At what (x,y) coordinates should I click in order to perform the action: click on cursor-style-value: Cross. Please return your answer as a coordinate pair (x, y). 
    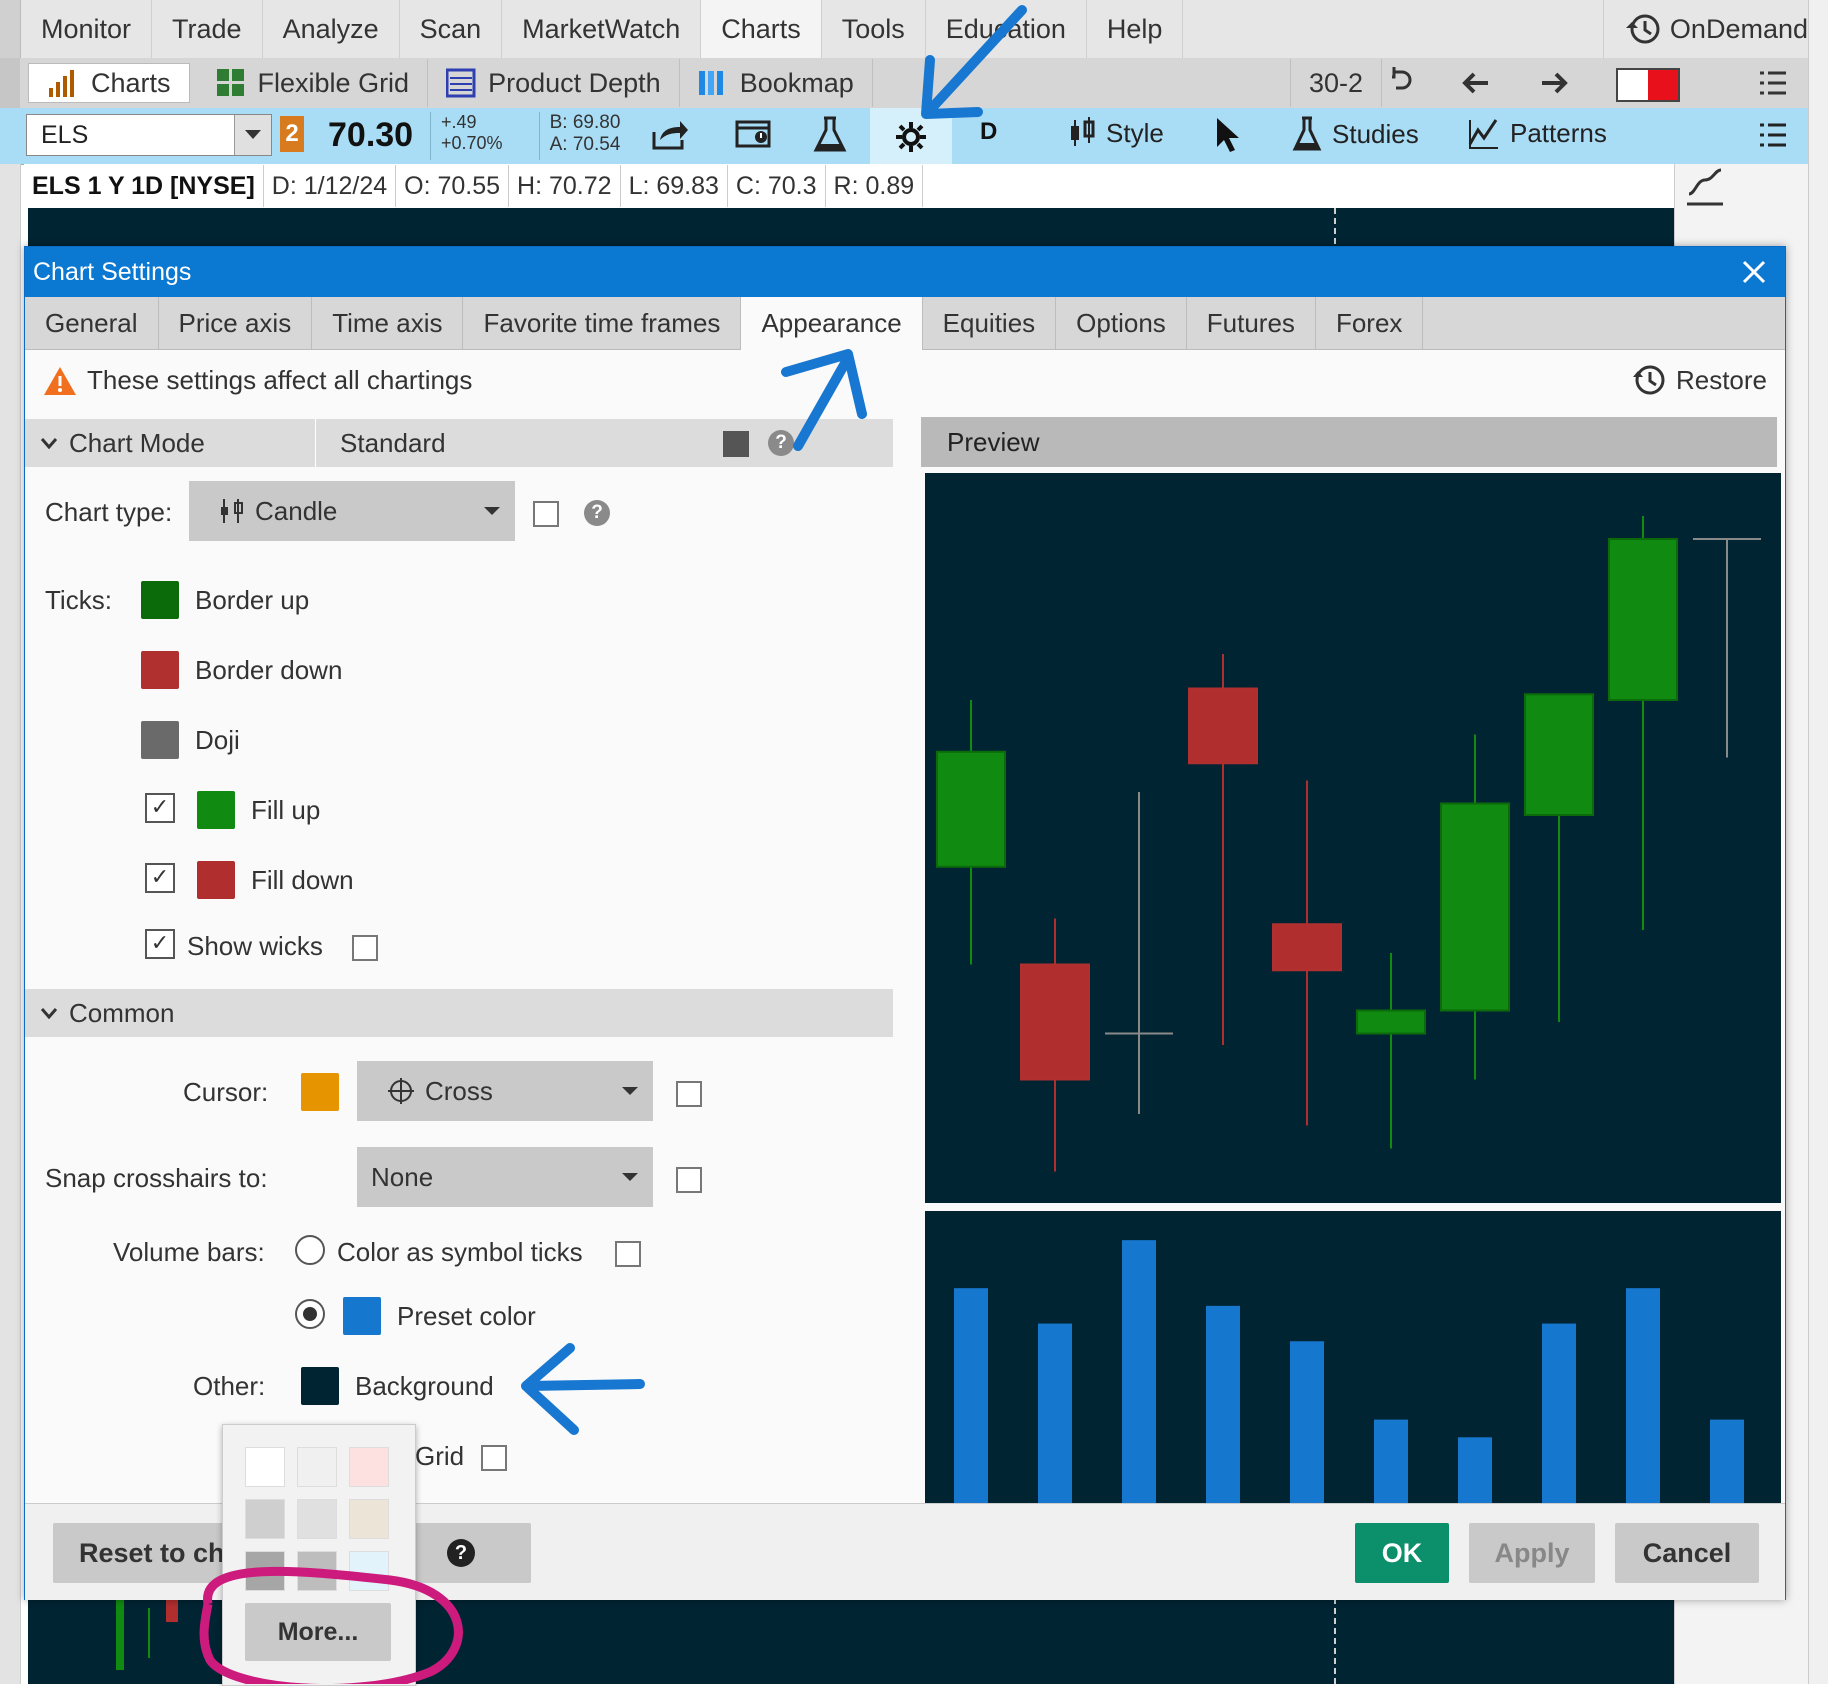
    Looking at the image, I should click on (459, 1090).